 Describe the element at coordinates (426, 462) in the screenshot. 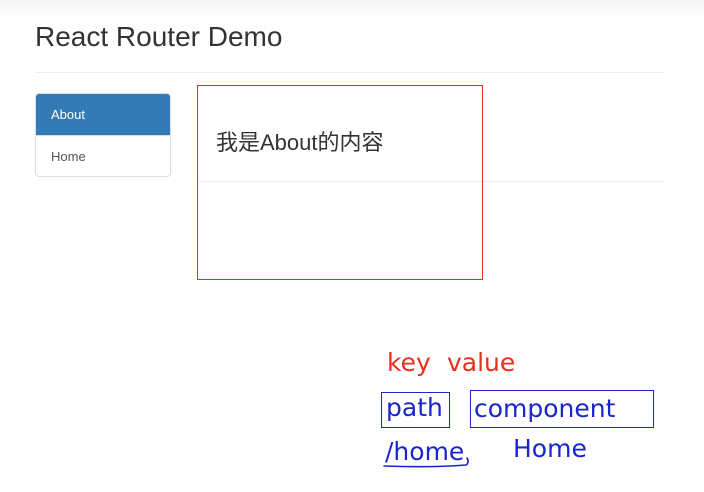

I see `handwritten-underline-annotation` at that location.